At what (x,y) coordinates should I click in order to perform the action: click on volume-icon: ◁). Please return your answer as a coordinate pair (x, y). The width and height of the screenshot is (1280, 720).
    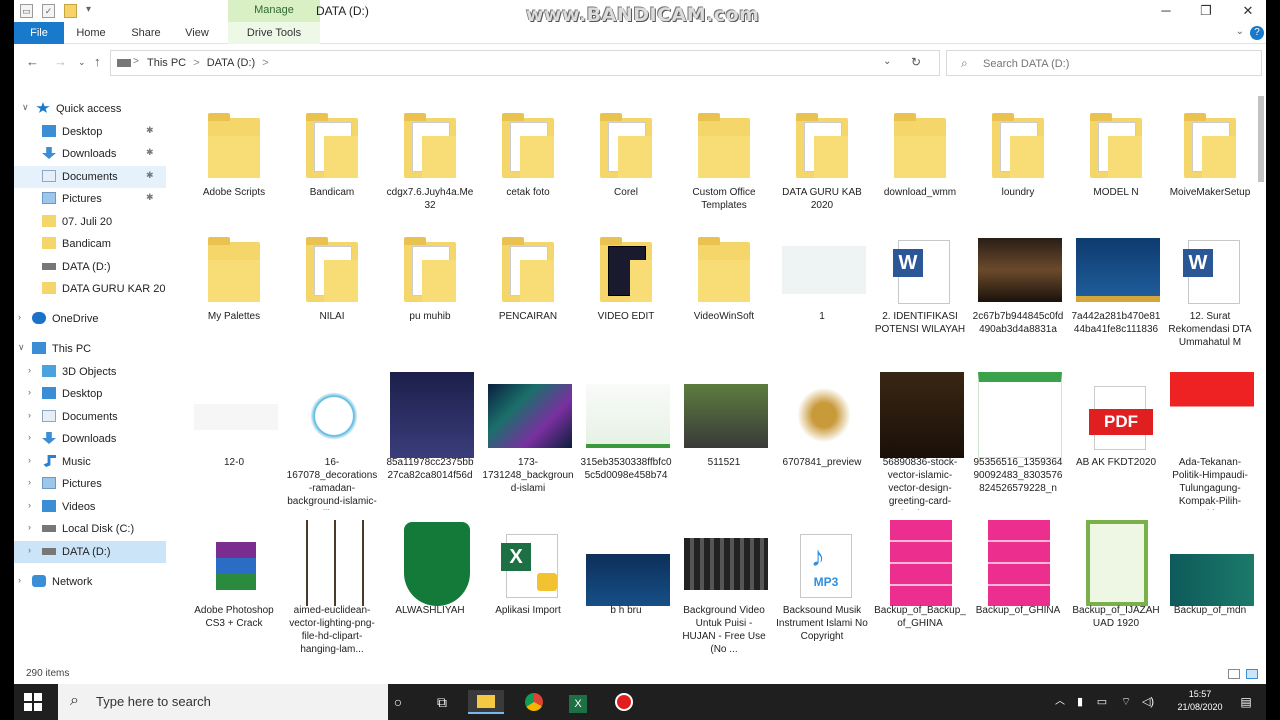
    Looking at the image, I should click on (1148, 702).